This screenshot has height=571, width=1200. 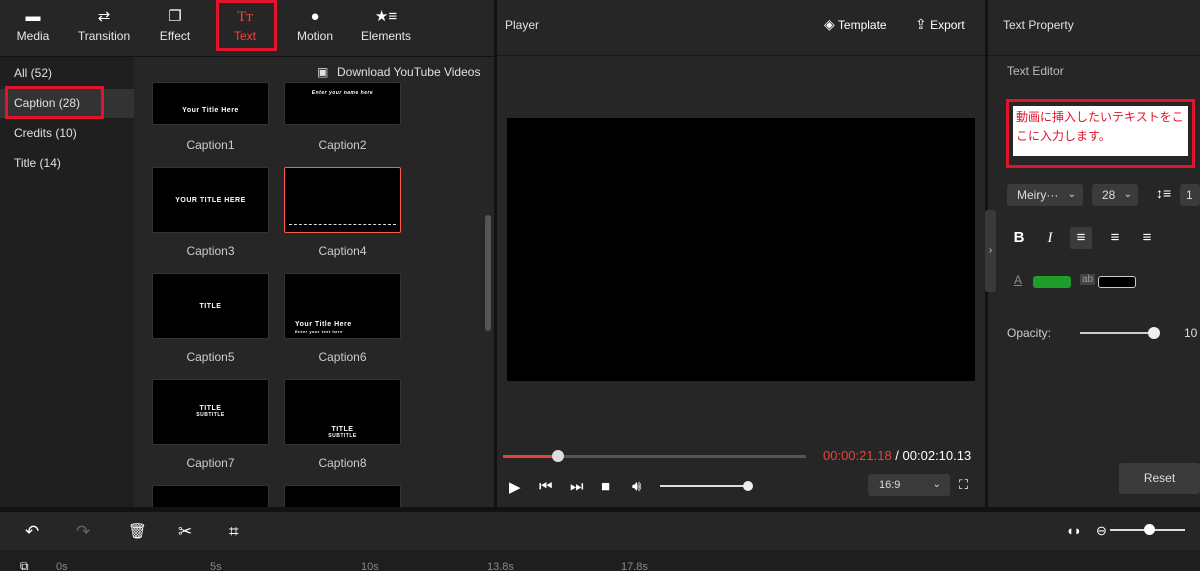 What do you see at coordinates (210, 251) in the screenshot?
I see `thumbnail-label: Caption3` at bounding box center [210, 251].